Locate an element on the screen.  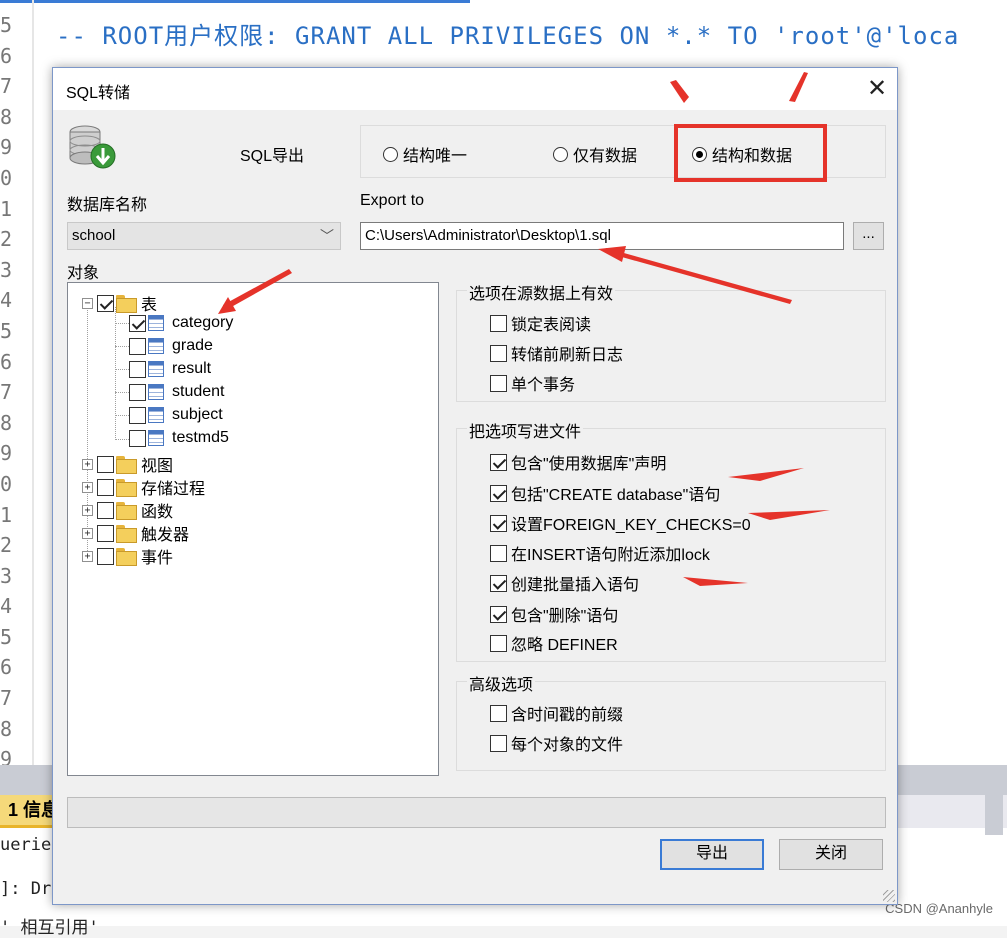
tree-node-table: result is located at coordinates (170, 369).